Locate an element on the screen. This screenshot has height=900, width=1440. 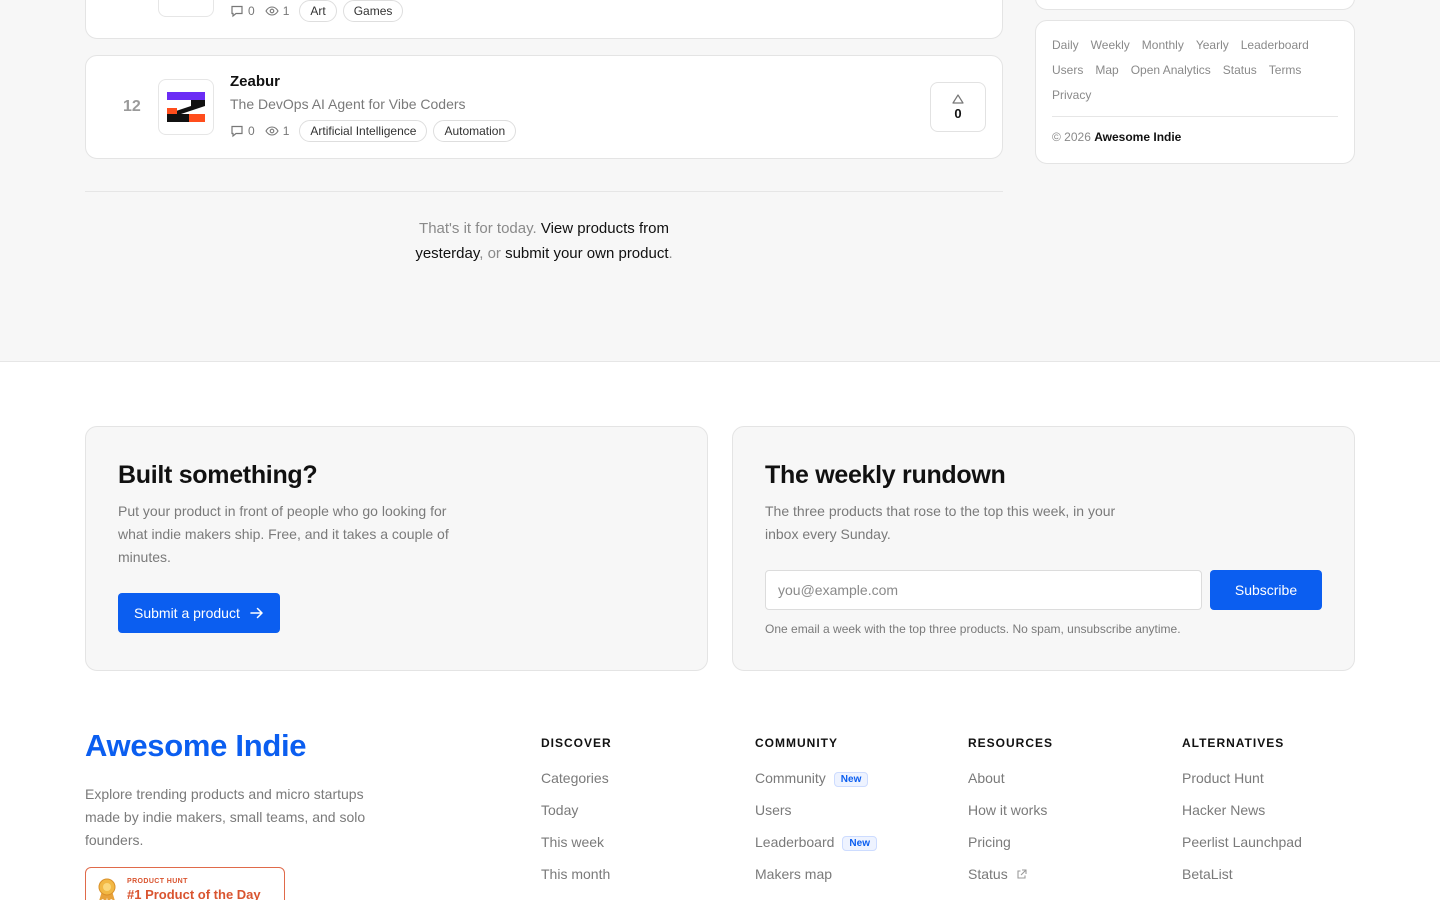
product-meta: 0 1 Artificial Intelligence Automation is located at coordinates (373, 131).